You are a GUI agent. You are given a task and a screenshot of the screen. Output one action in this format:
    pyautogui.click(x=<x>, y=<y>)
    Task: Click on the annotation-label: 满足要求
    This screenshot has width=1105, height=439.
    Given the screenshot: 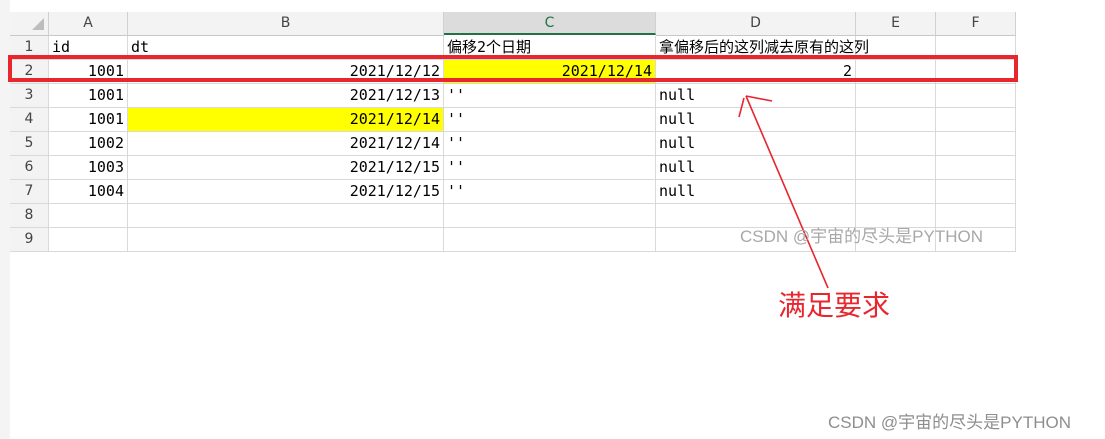 What is the action you would take?
    pyautogui.click(x=834, y=305)
    